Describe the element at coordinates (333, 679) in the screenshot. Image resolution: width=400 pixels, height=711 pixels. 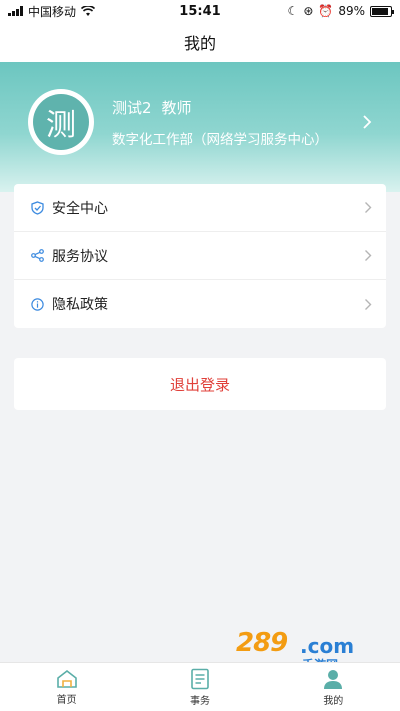
I see `person-icon` at that location.